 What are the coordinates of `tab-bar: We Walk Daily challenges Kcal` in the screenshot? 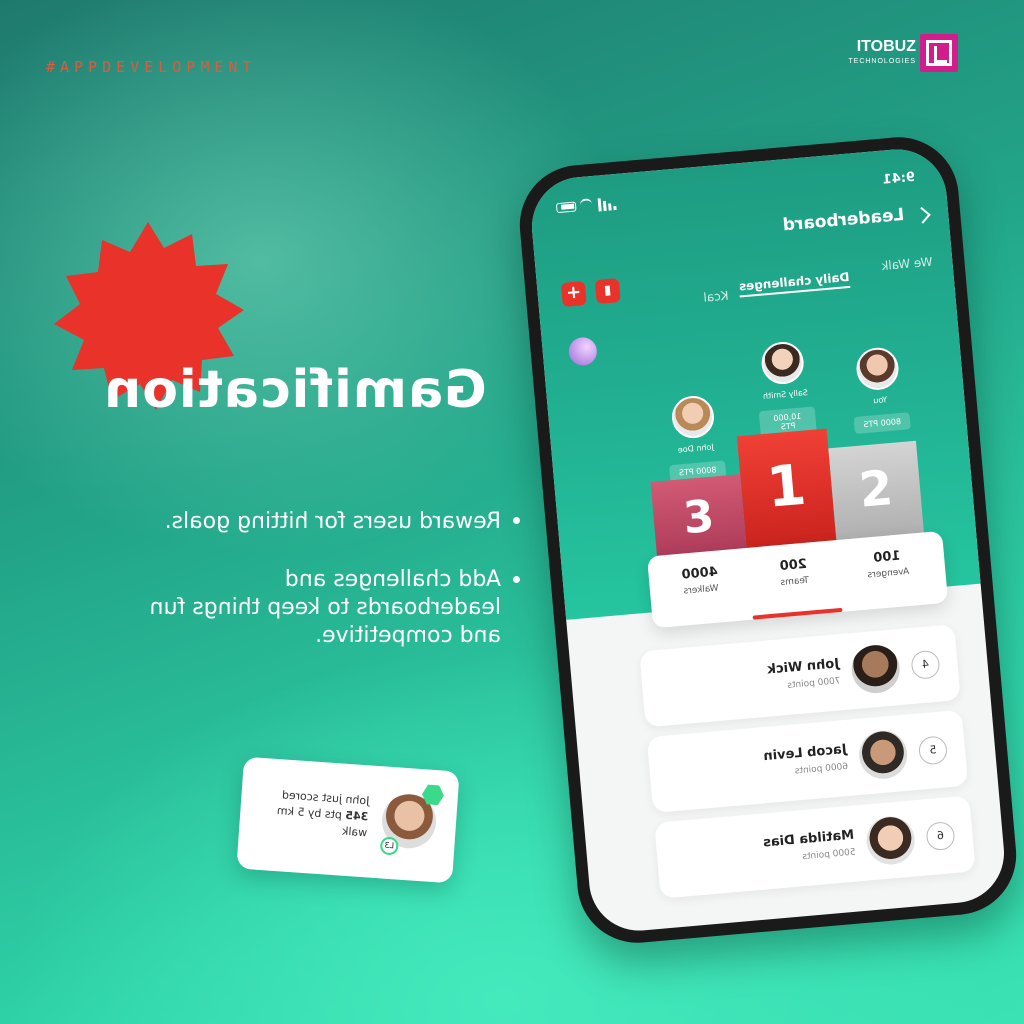 It's located at (780, 288).